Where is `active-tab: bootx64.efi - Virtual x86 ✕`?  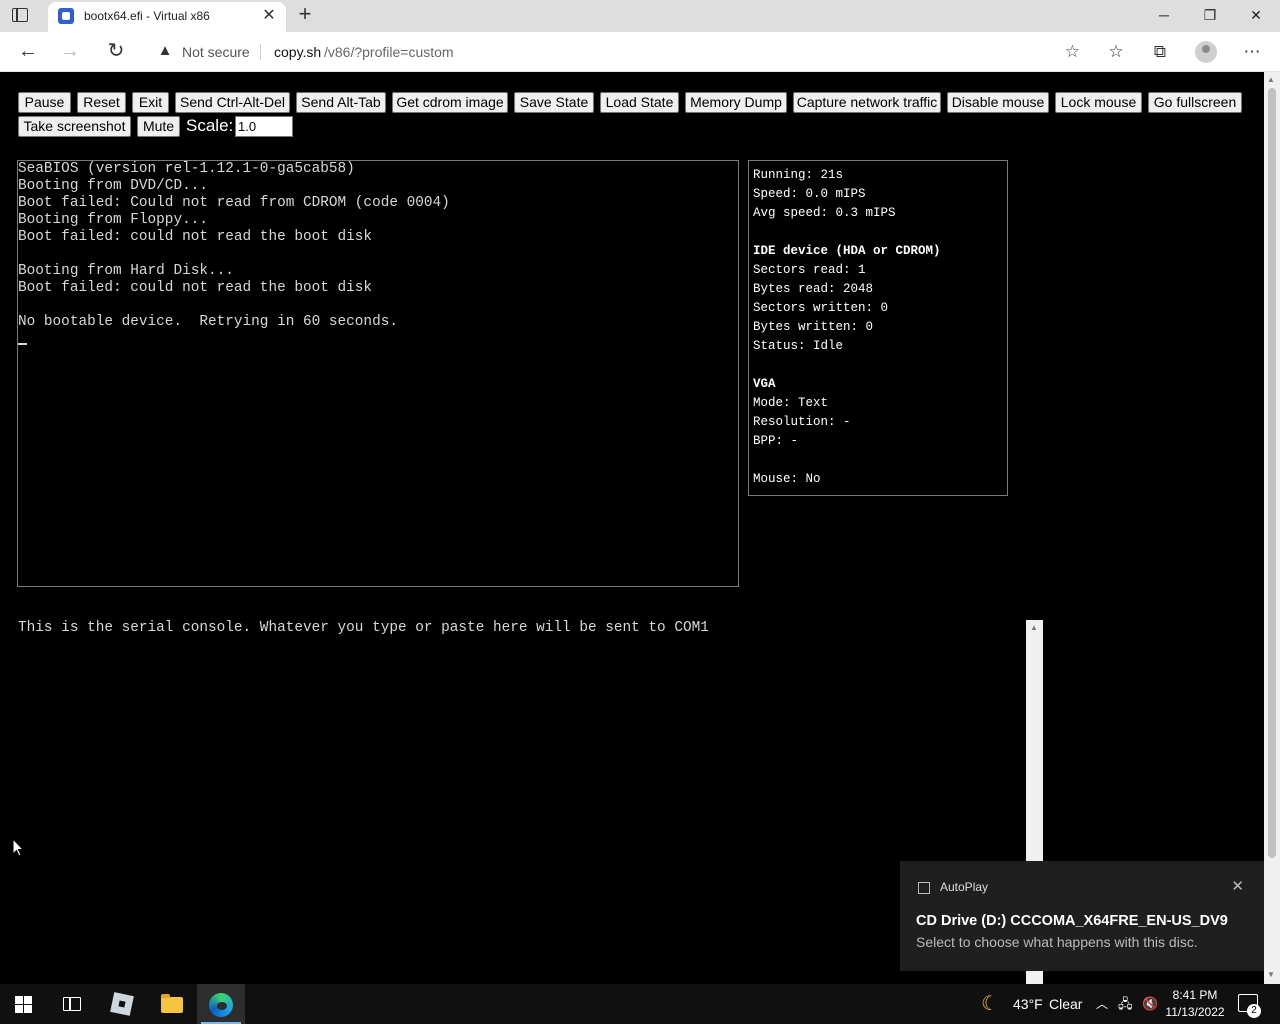 active-tab: bootx64.efi - Virtual x86 ✕ is located at coordinates (167, 17).